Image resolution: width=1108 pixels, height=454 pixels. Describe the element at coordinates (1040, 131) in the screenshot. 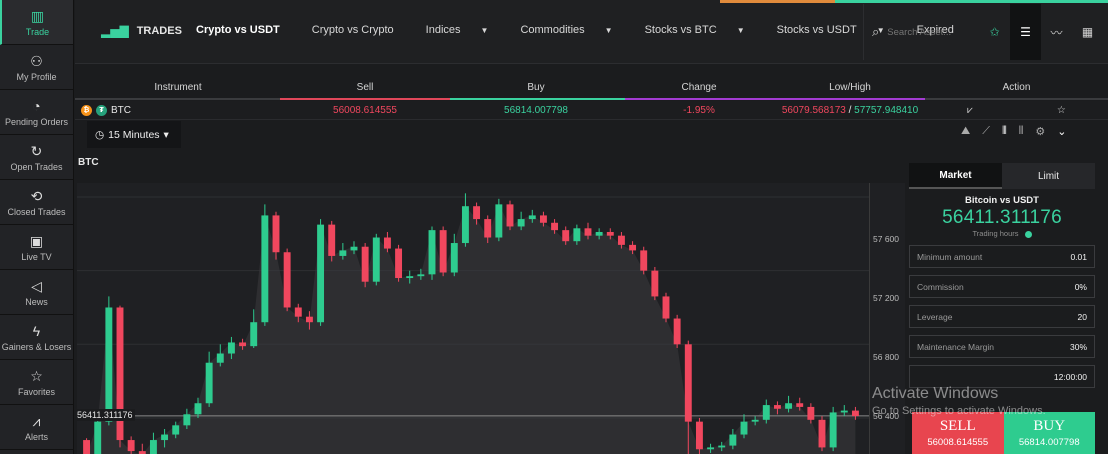

I see `indicators-icon: ⚙` at that location.